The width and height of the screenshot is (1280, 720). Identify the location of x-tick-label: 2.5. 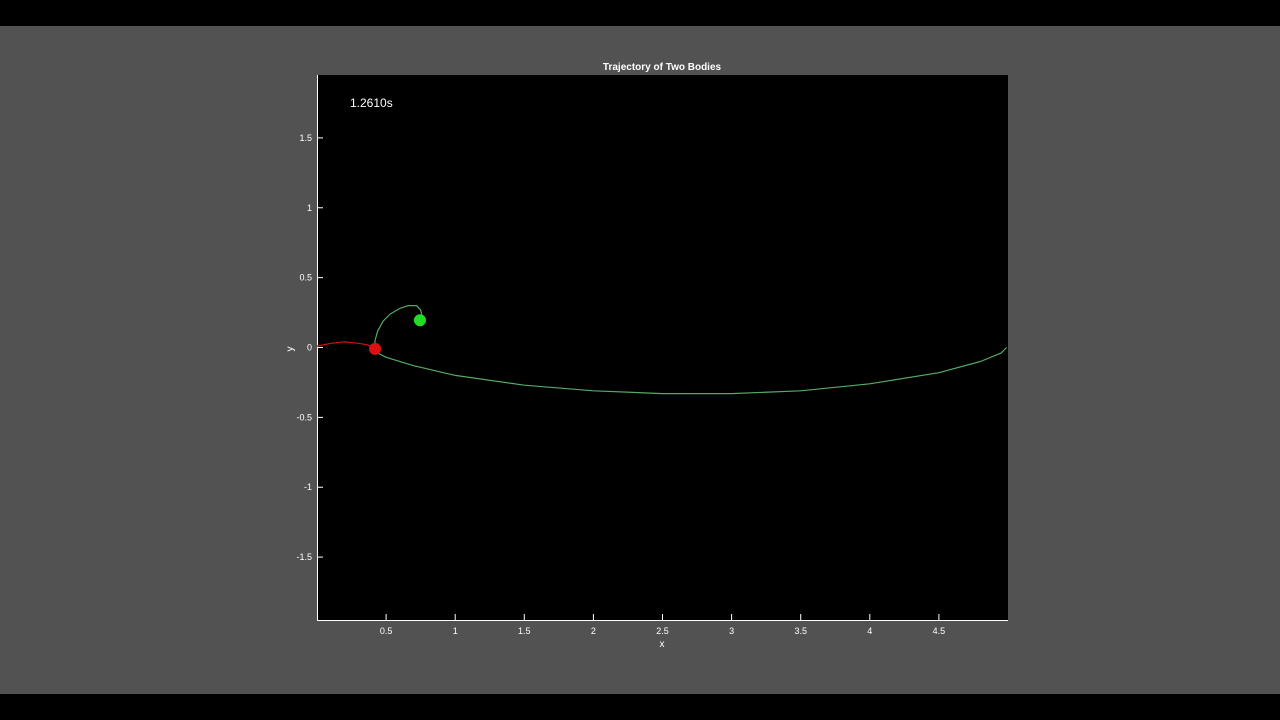
(662, 631).